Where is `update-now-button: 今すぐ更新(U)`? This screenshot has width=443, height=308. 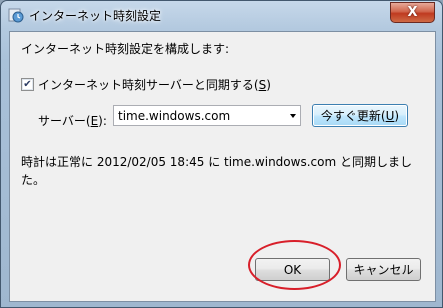
update-now-button: 今すぐ更新(U) is located at coordinates (360, 115).